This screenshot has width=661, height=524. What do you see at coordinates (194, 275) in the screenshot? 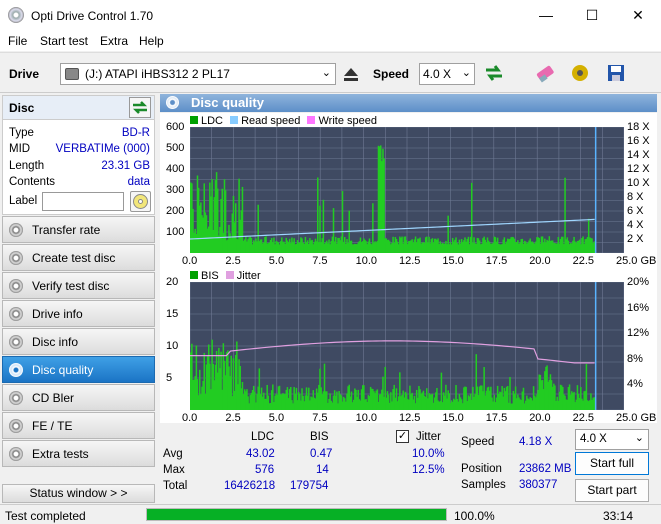
I see `bis-legend-swatch` at bounding box center [194, 275].